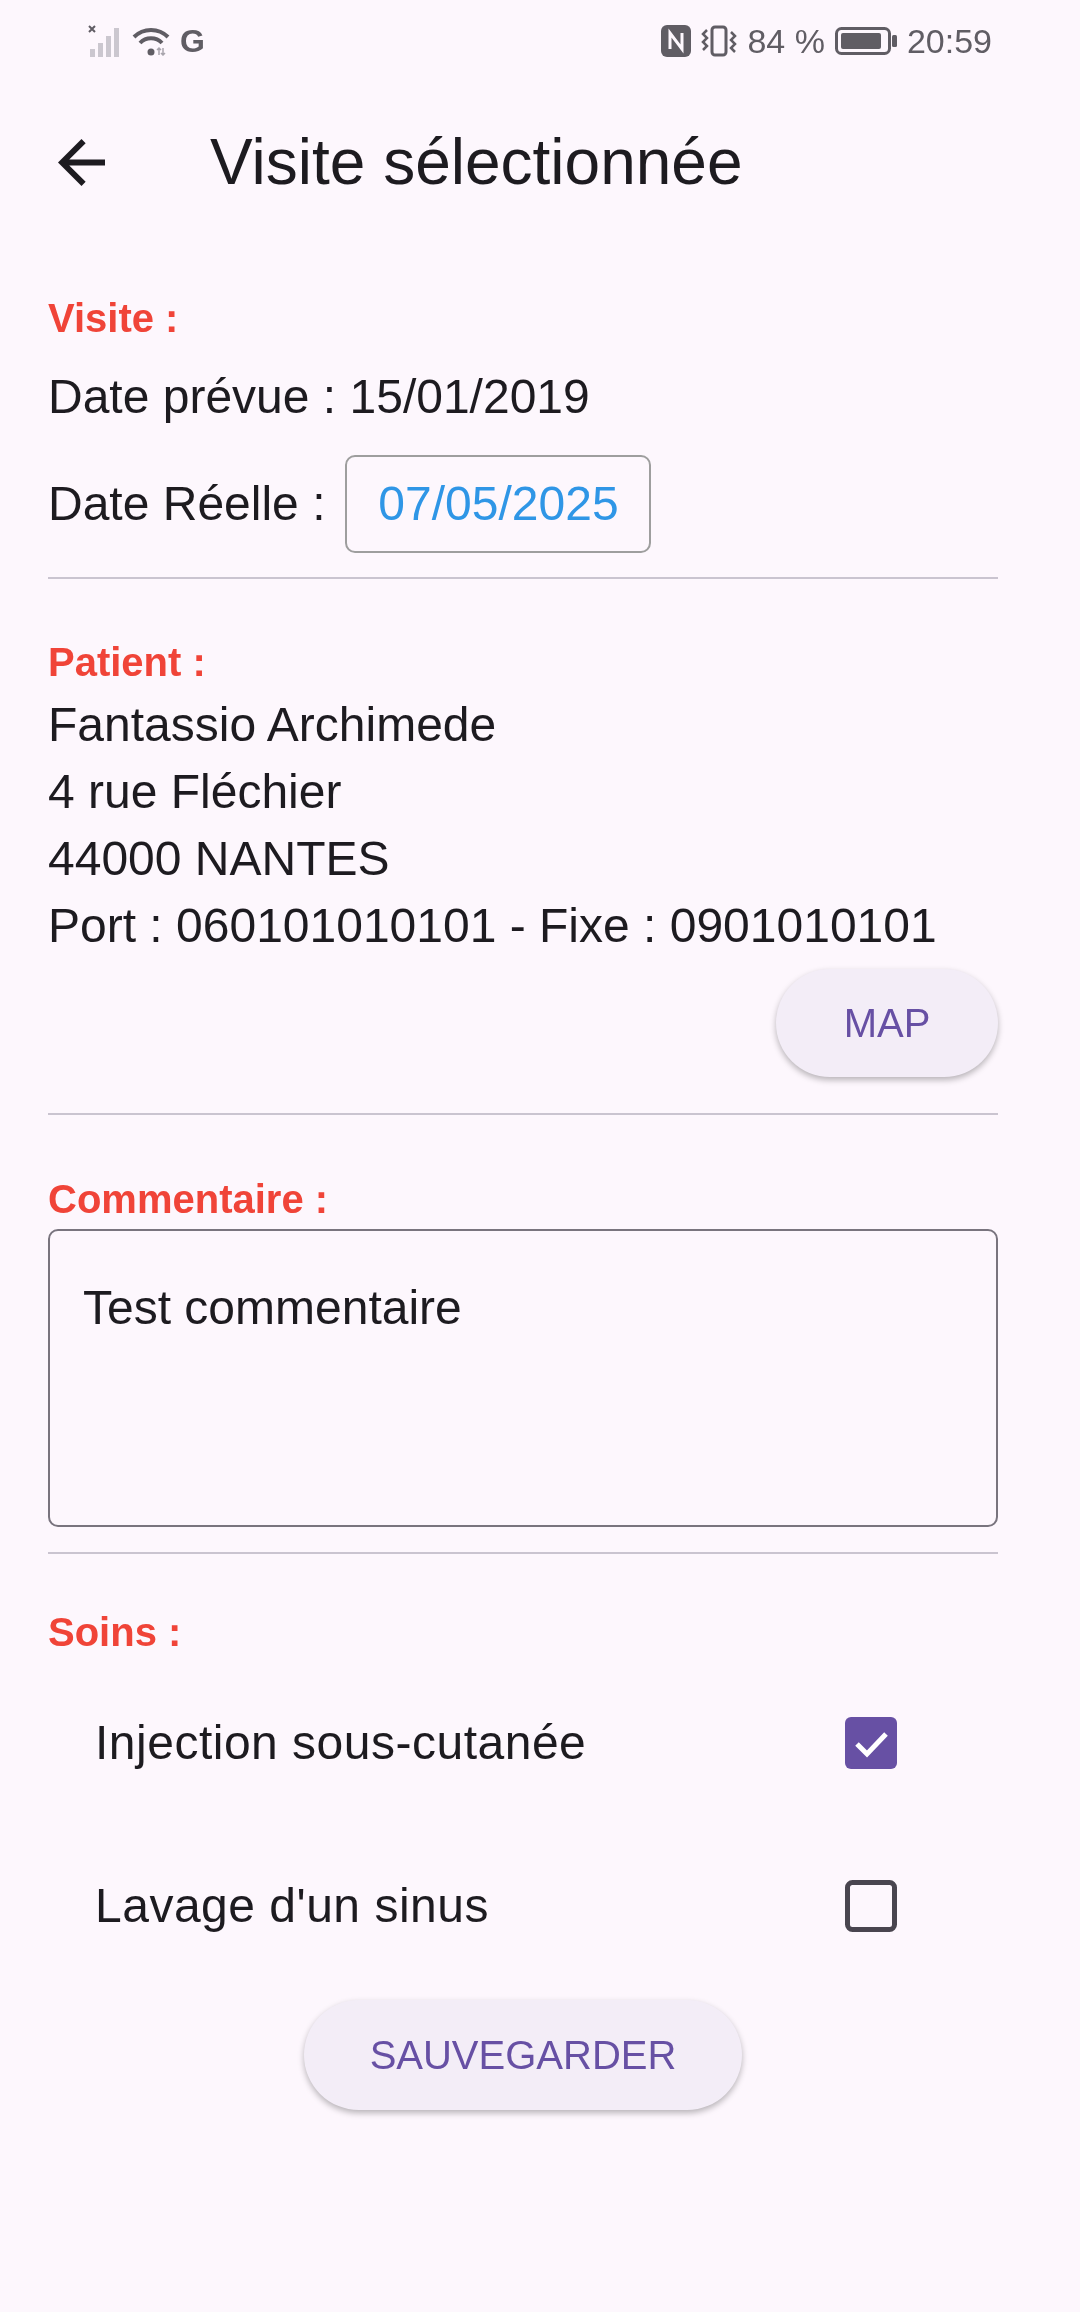 The height and width of the screenshot is (2312, 1080). I want to click on treatment-label: Injection sous-cutanée, so click(341, 1742).